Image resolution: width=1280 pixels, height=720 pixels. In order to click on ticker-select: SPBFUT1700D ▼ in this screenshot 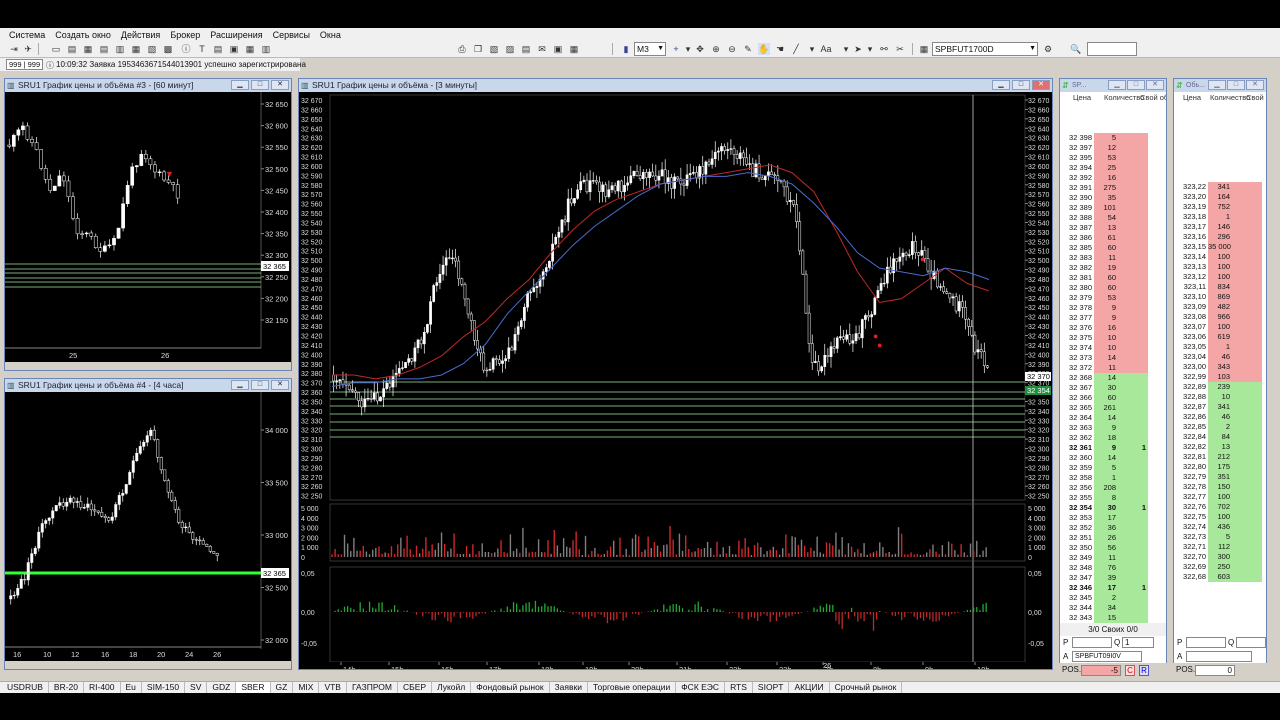, I will do `click(985, 49)`.